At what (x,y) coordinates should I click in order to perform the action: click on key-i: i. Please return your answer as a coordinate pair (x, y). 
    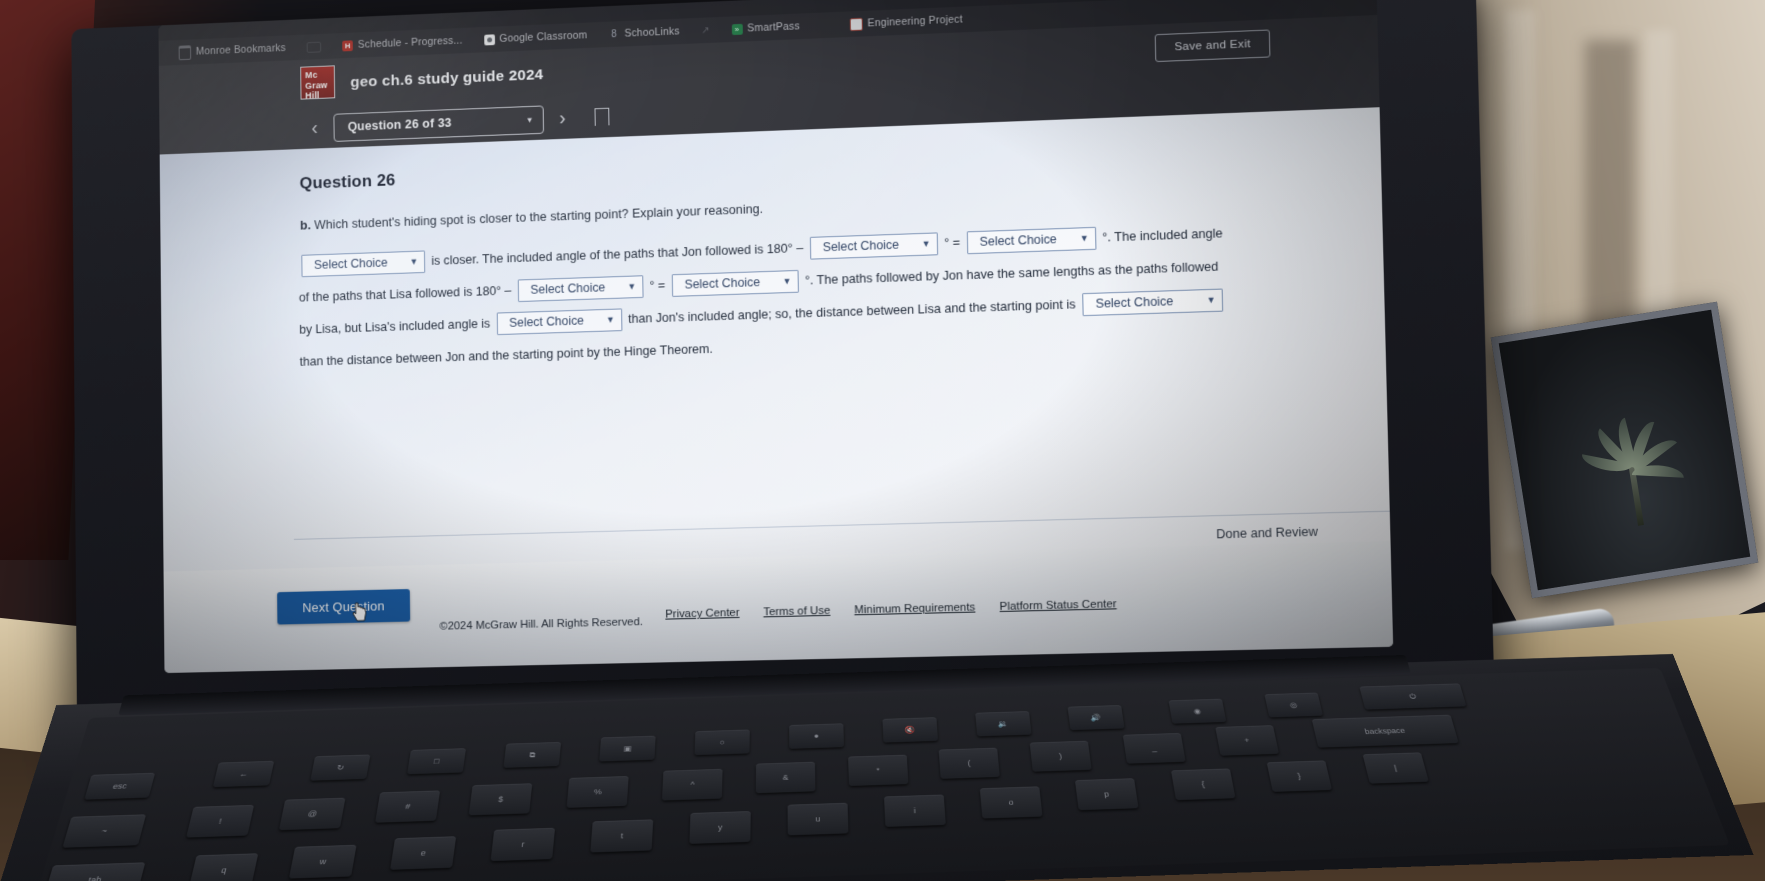
    Looking at the image, I should click on (915, 810).